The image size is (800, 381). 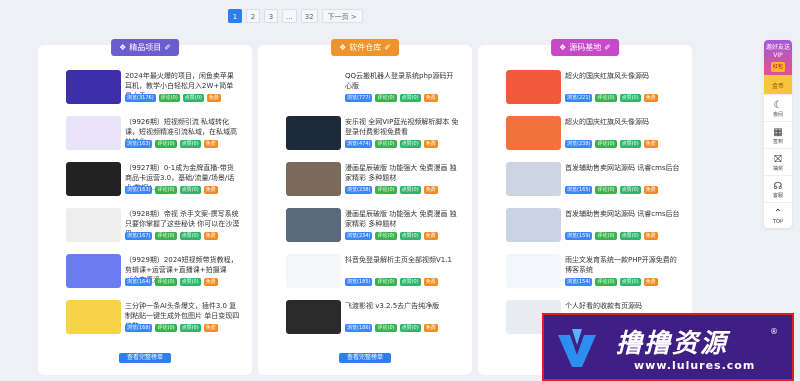 What do you see at coordinates (626, 236) in the screenshot?
I see `likes-badge-label: 点赞` at bounding box center [626, 236].